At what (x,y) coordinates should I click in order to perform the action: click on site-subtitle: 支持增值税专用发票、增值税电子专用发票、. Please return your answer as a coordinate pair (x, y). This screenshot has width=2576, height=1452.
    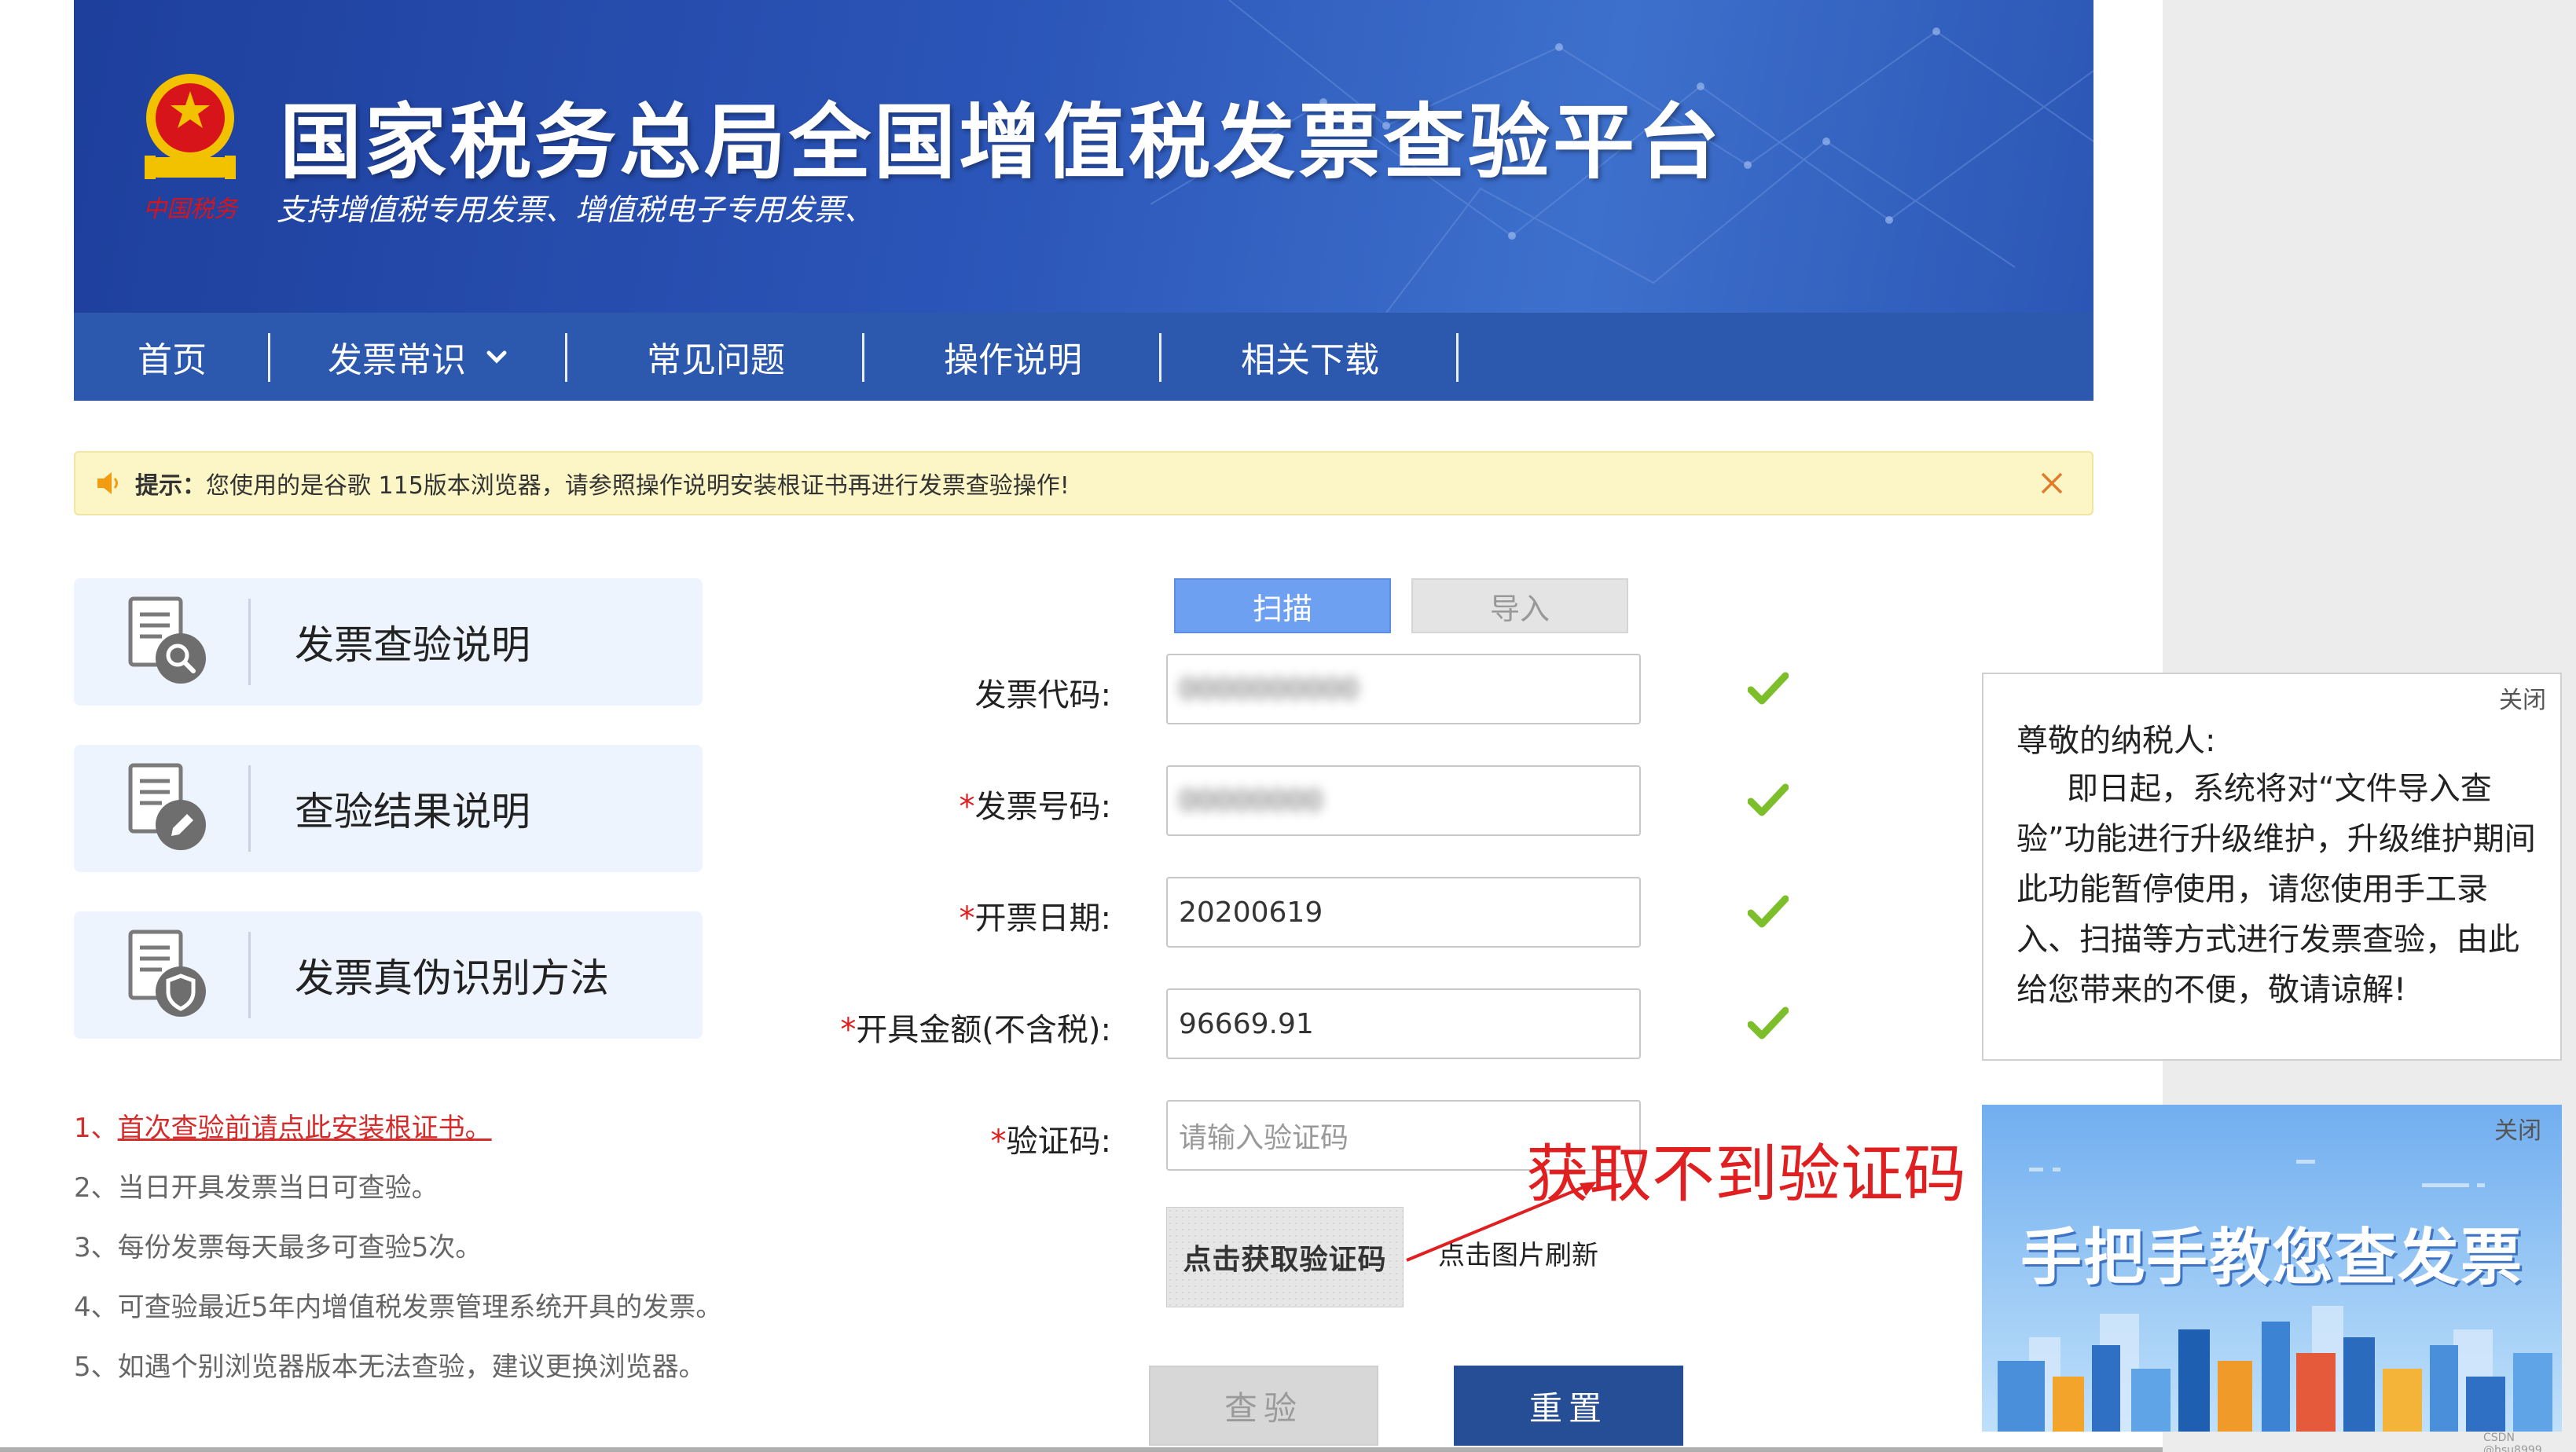
    Looking at the image, I should click on (576, 209).